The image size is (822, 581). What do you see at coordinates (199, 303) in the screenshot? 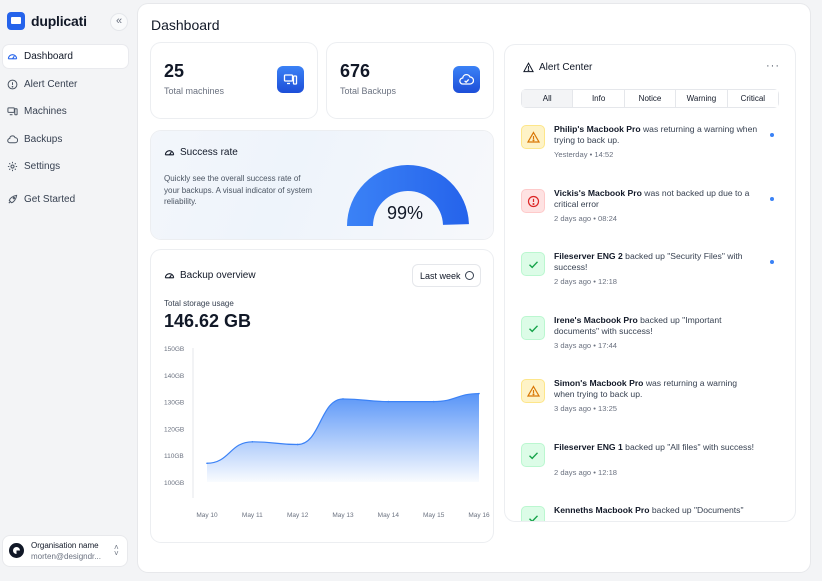
I see `storage-label: Total storage usage` at bounding box center [199, 303].